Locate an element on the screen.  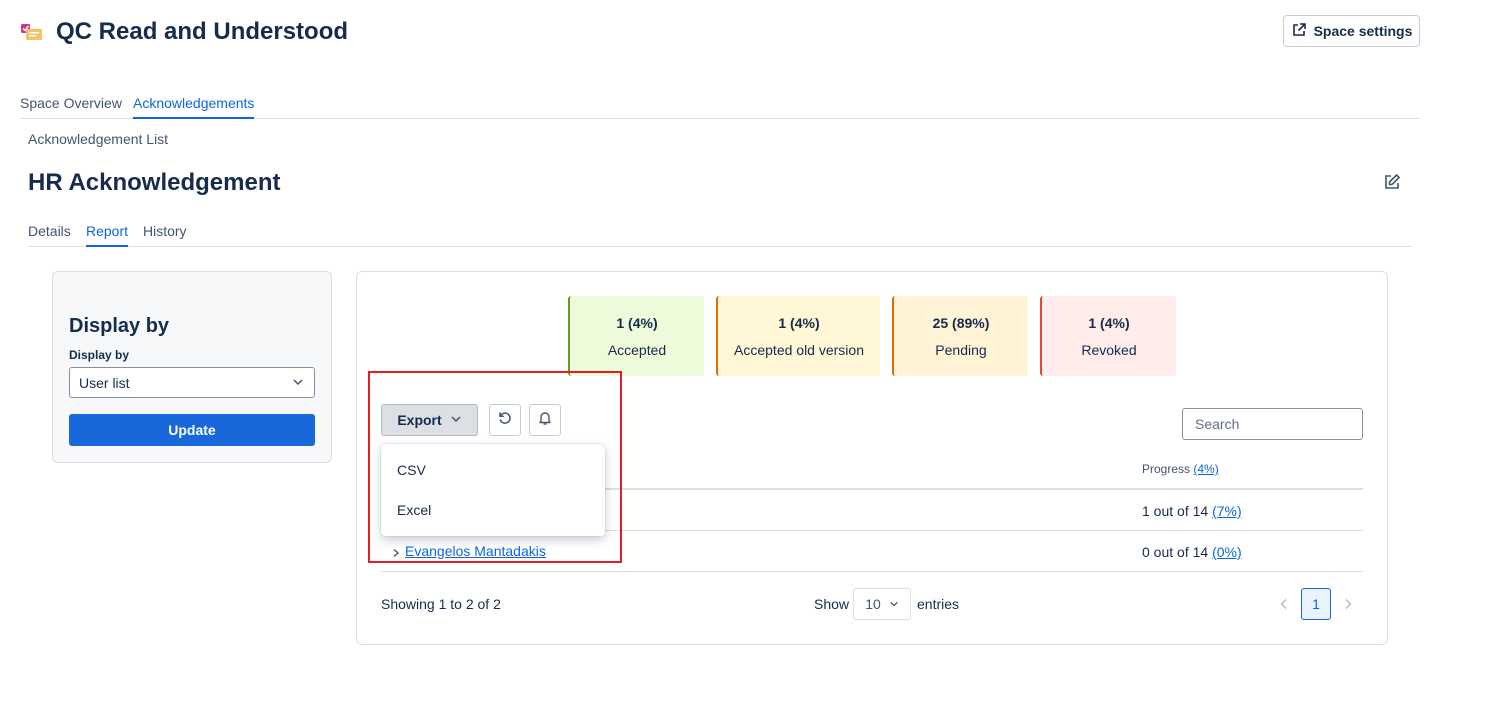
page-size-value: 10 is located at coordinates (873, 604).